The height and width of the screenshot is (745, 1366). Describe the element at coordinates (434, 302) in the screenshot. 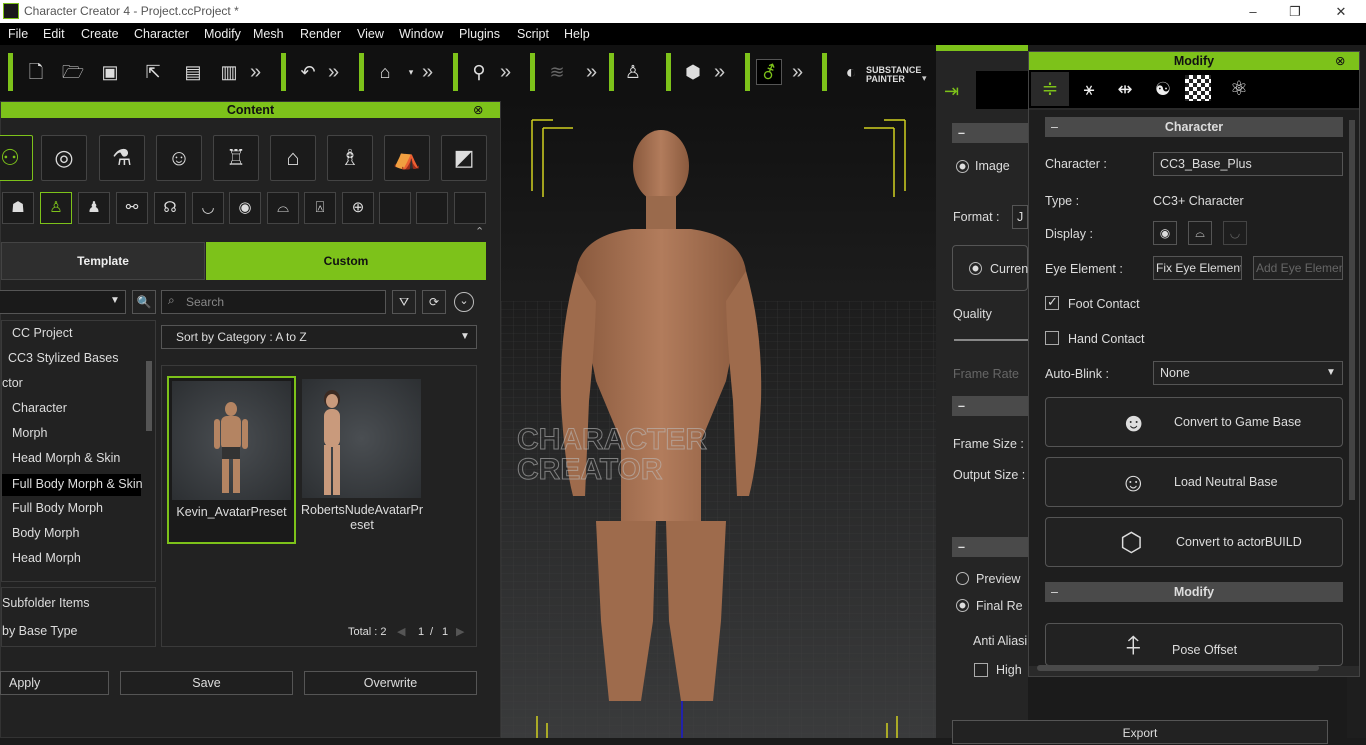

I see `refresh-icon: ⟳` at that location.